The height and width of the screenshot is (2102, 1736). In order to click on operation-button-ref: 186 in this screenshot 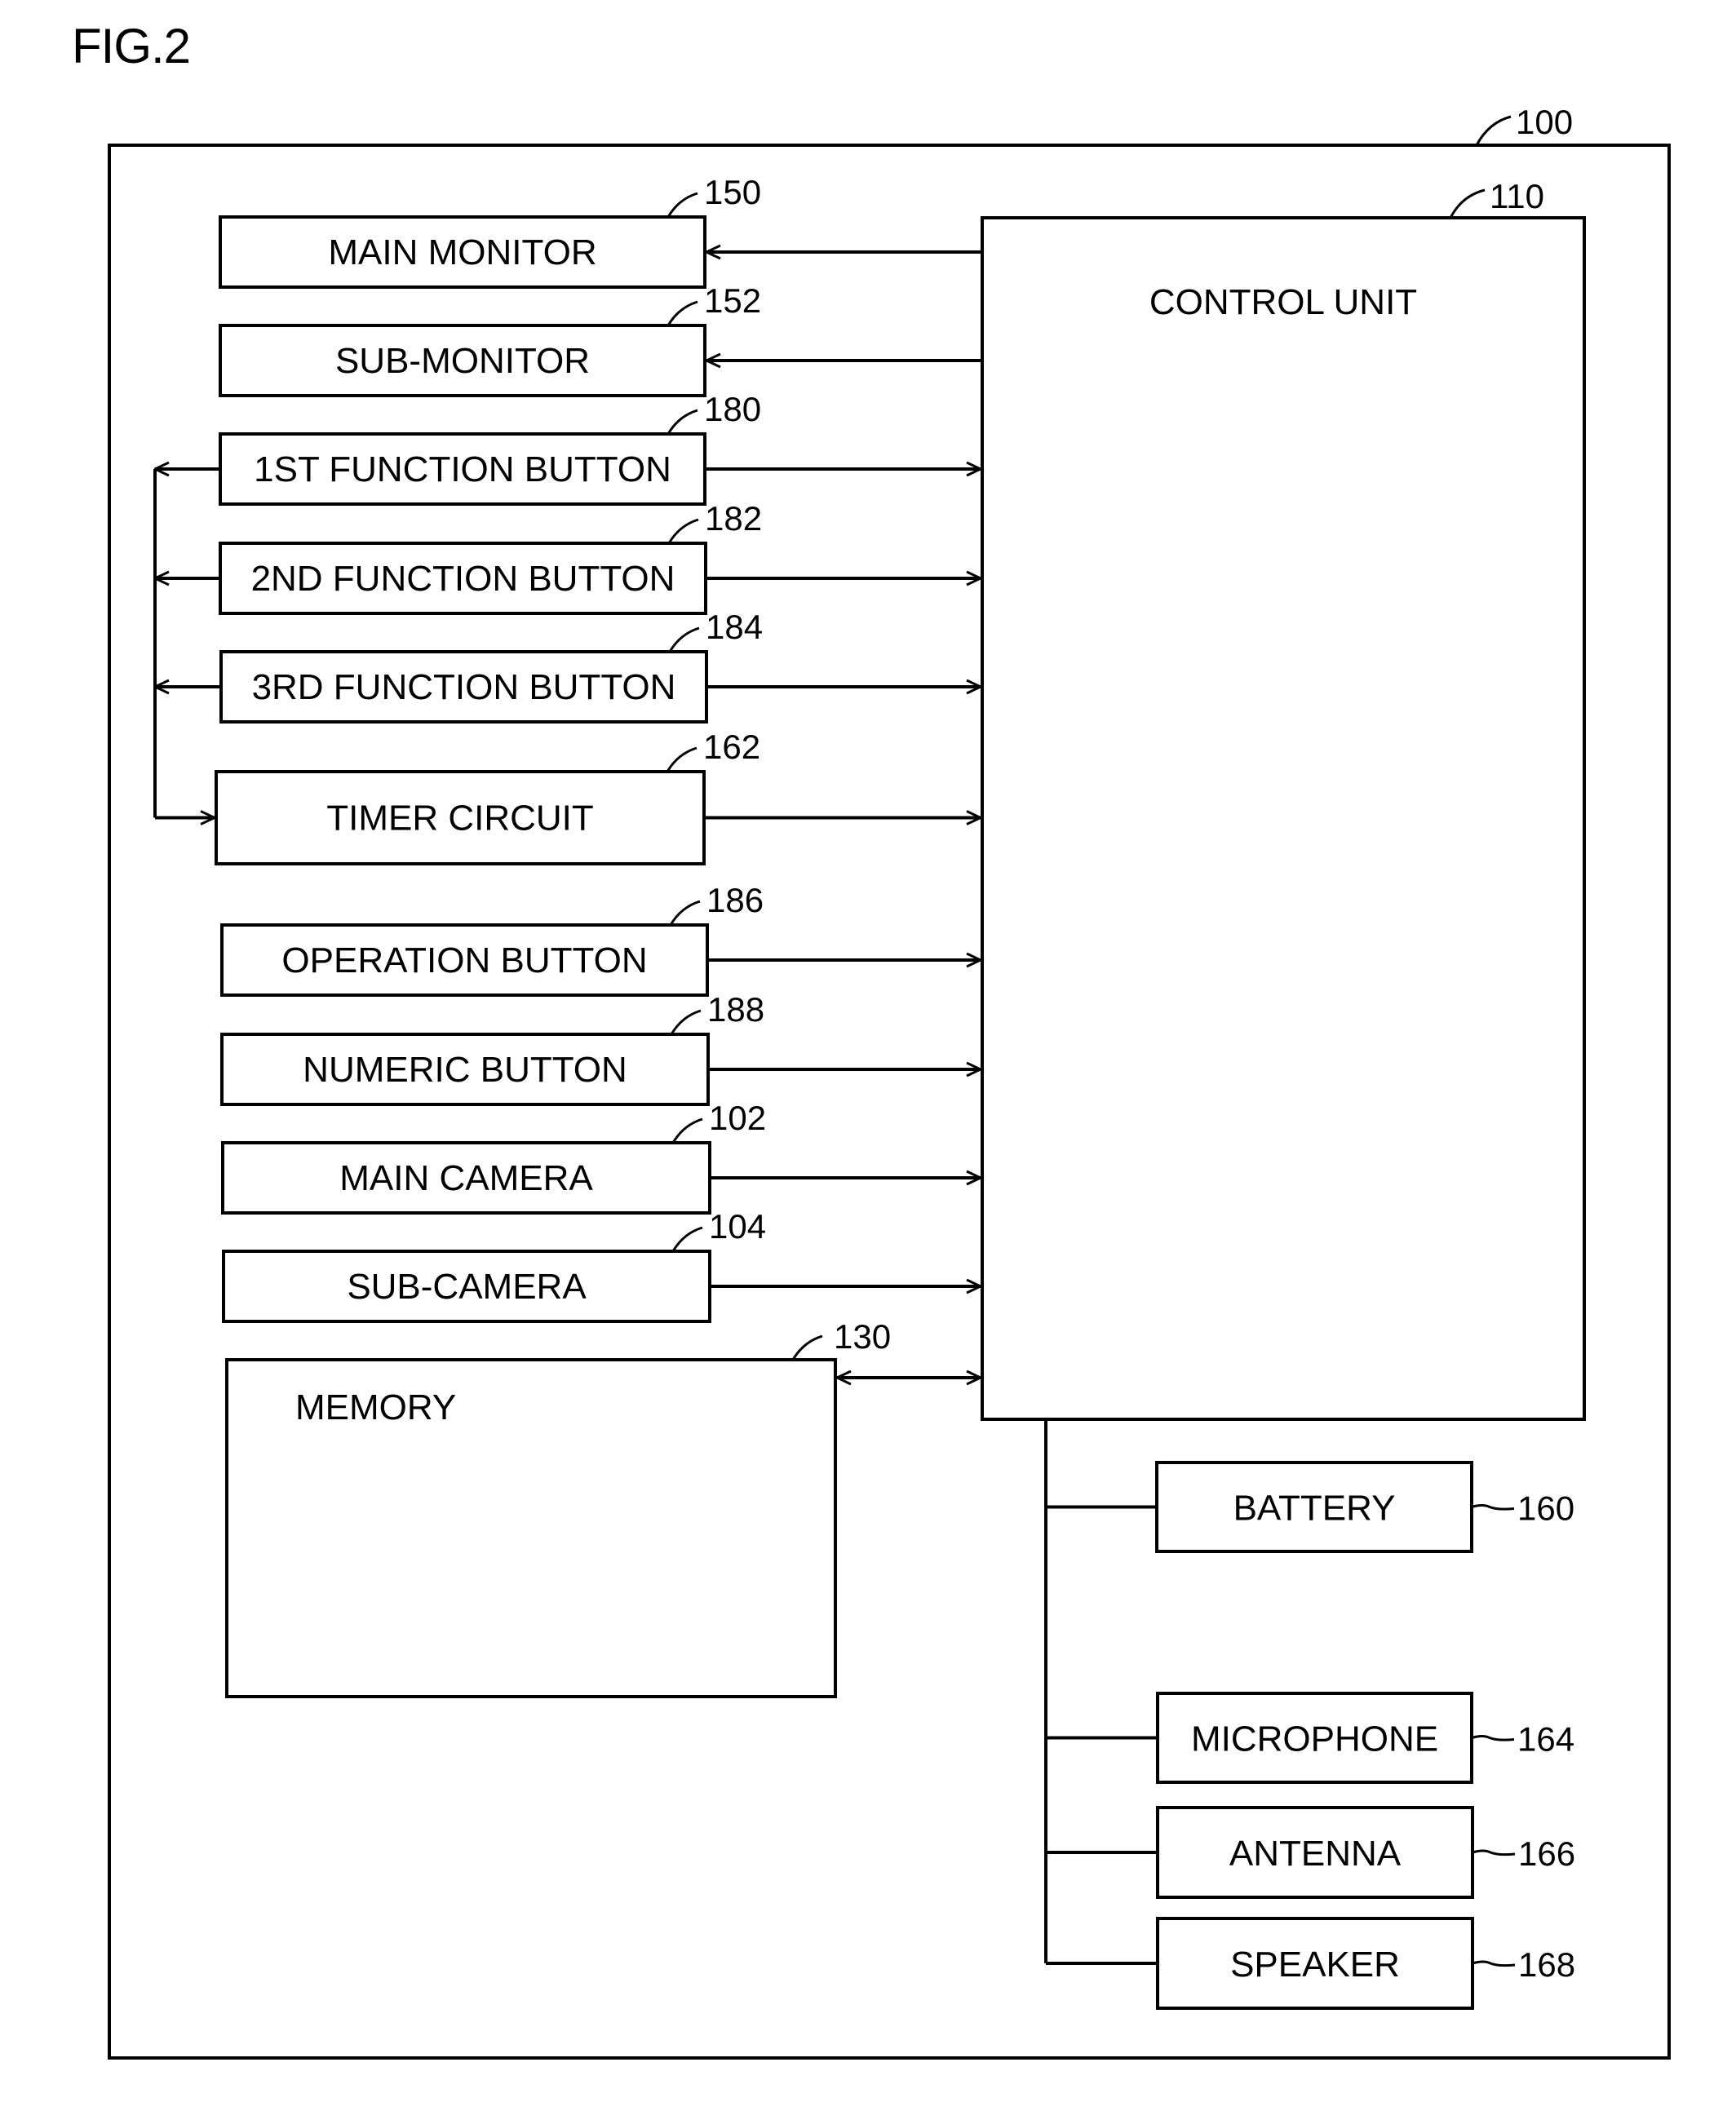, I will do `click(735, 900)`.